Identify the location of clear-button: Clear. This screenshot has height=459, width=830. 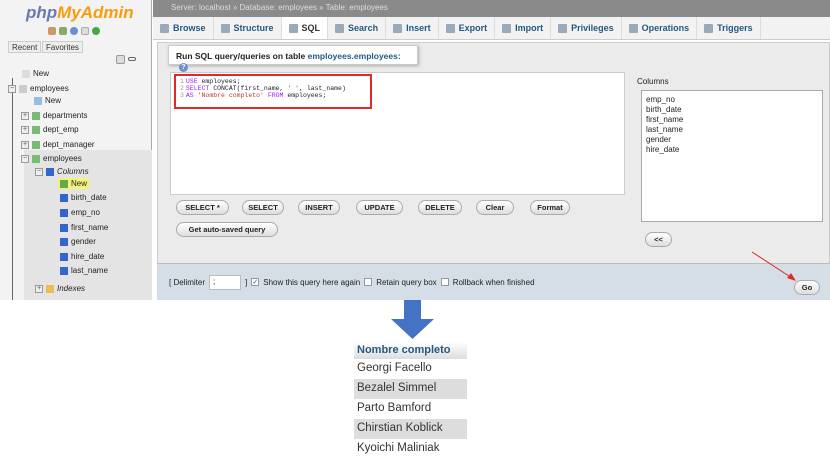
(495, 207).